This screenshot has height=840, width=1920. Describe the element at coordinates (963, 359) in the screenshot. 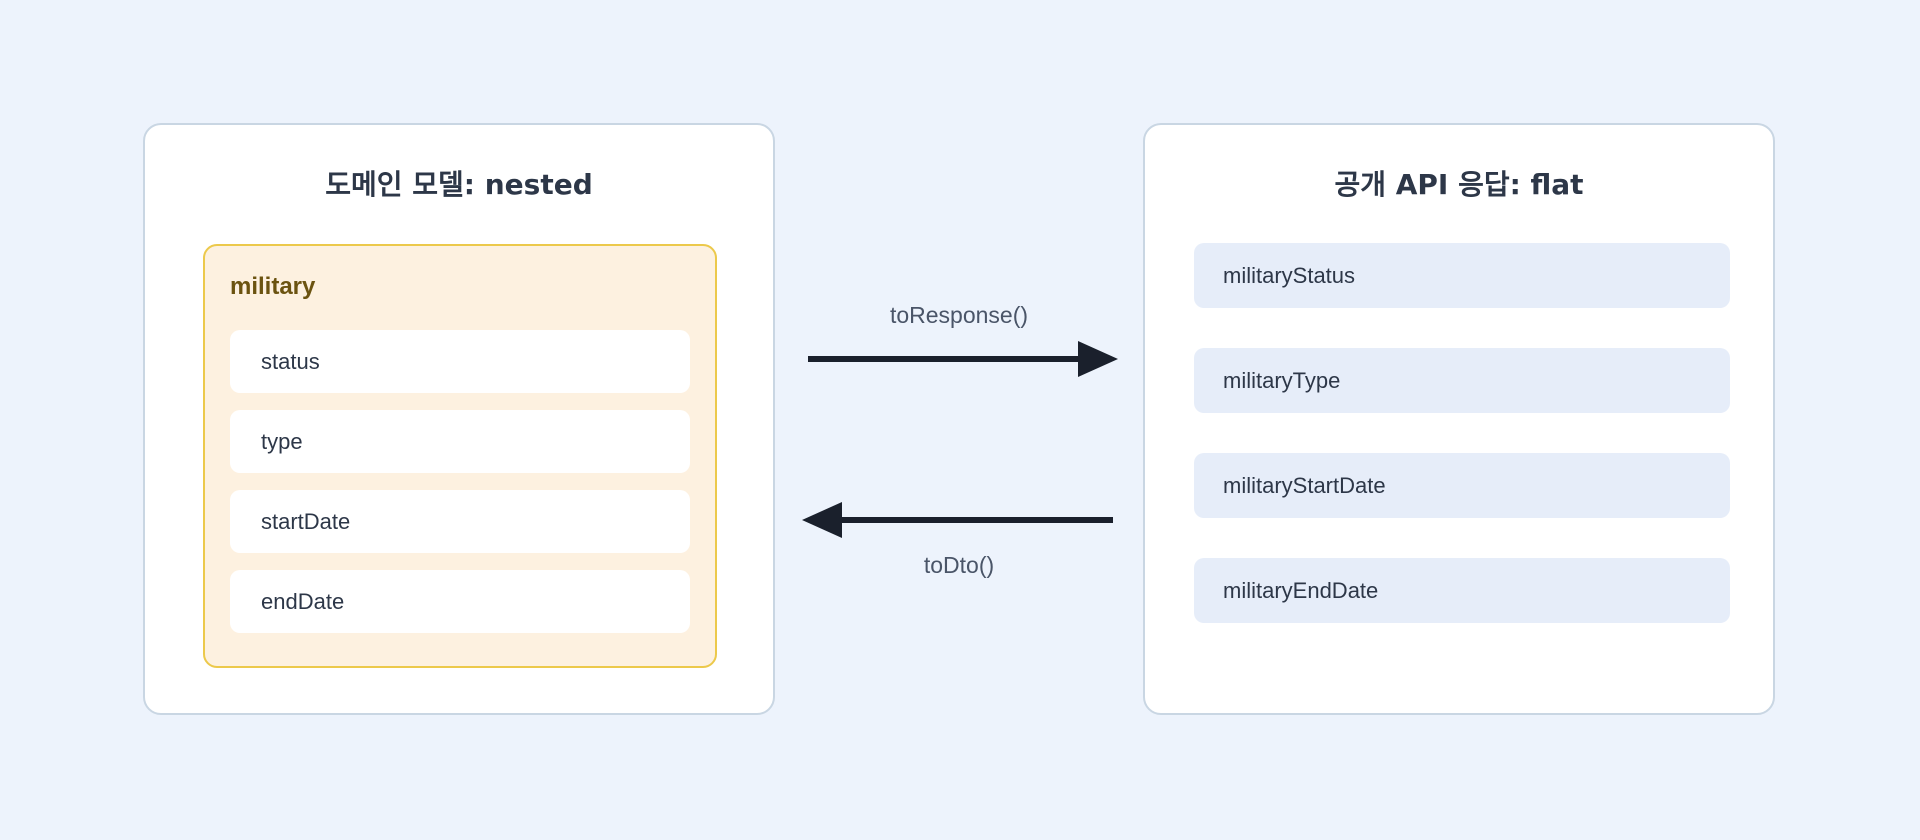

I see `to-response-arrow` at that location.